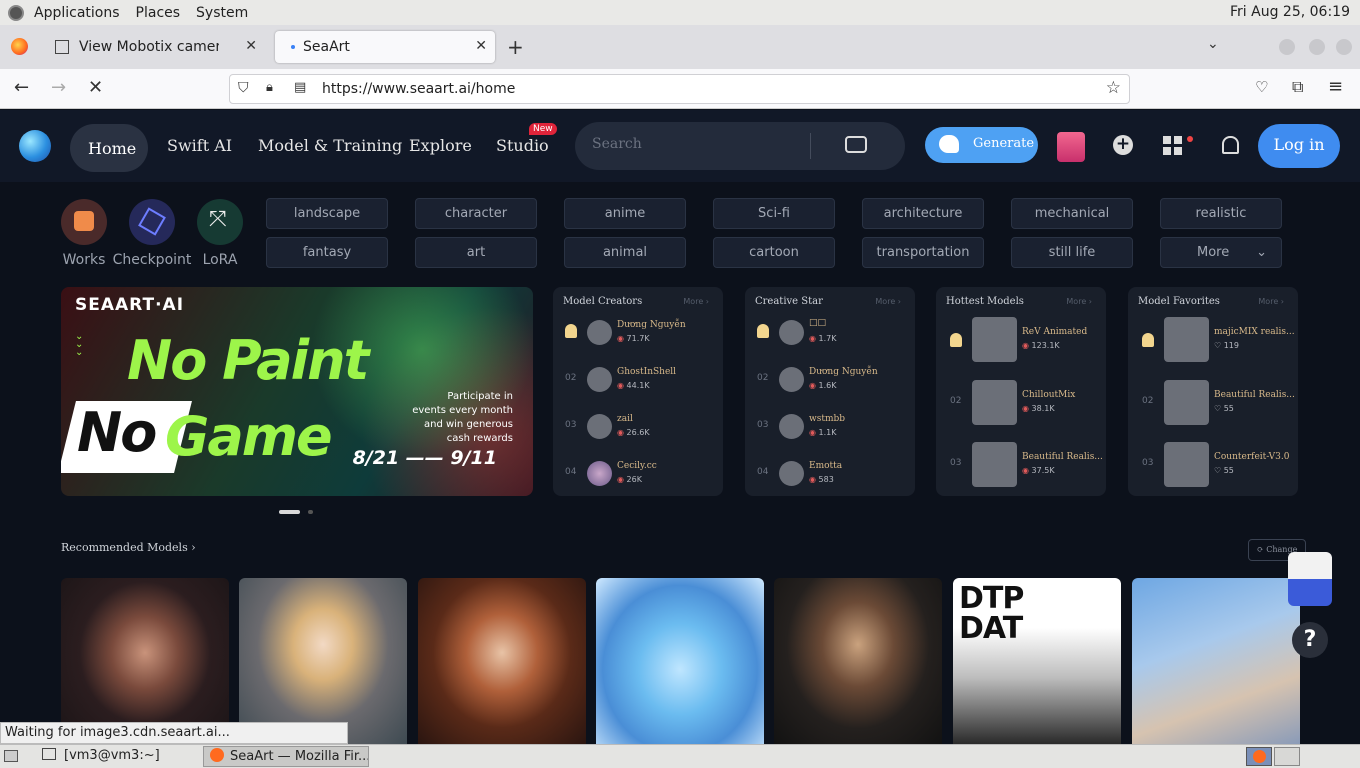  Describe the element at coordinates (1317, 47) in the screenshot. I see `maximize-icon` at that location.